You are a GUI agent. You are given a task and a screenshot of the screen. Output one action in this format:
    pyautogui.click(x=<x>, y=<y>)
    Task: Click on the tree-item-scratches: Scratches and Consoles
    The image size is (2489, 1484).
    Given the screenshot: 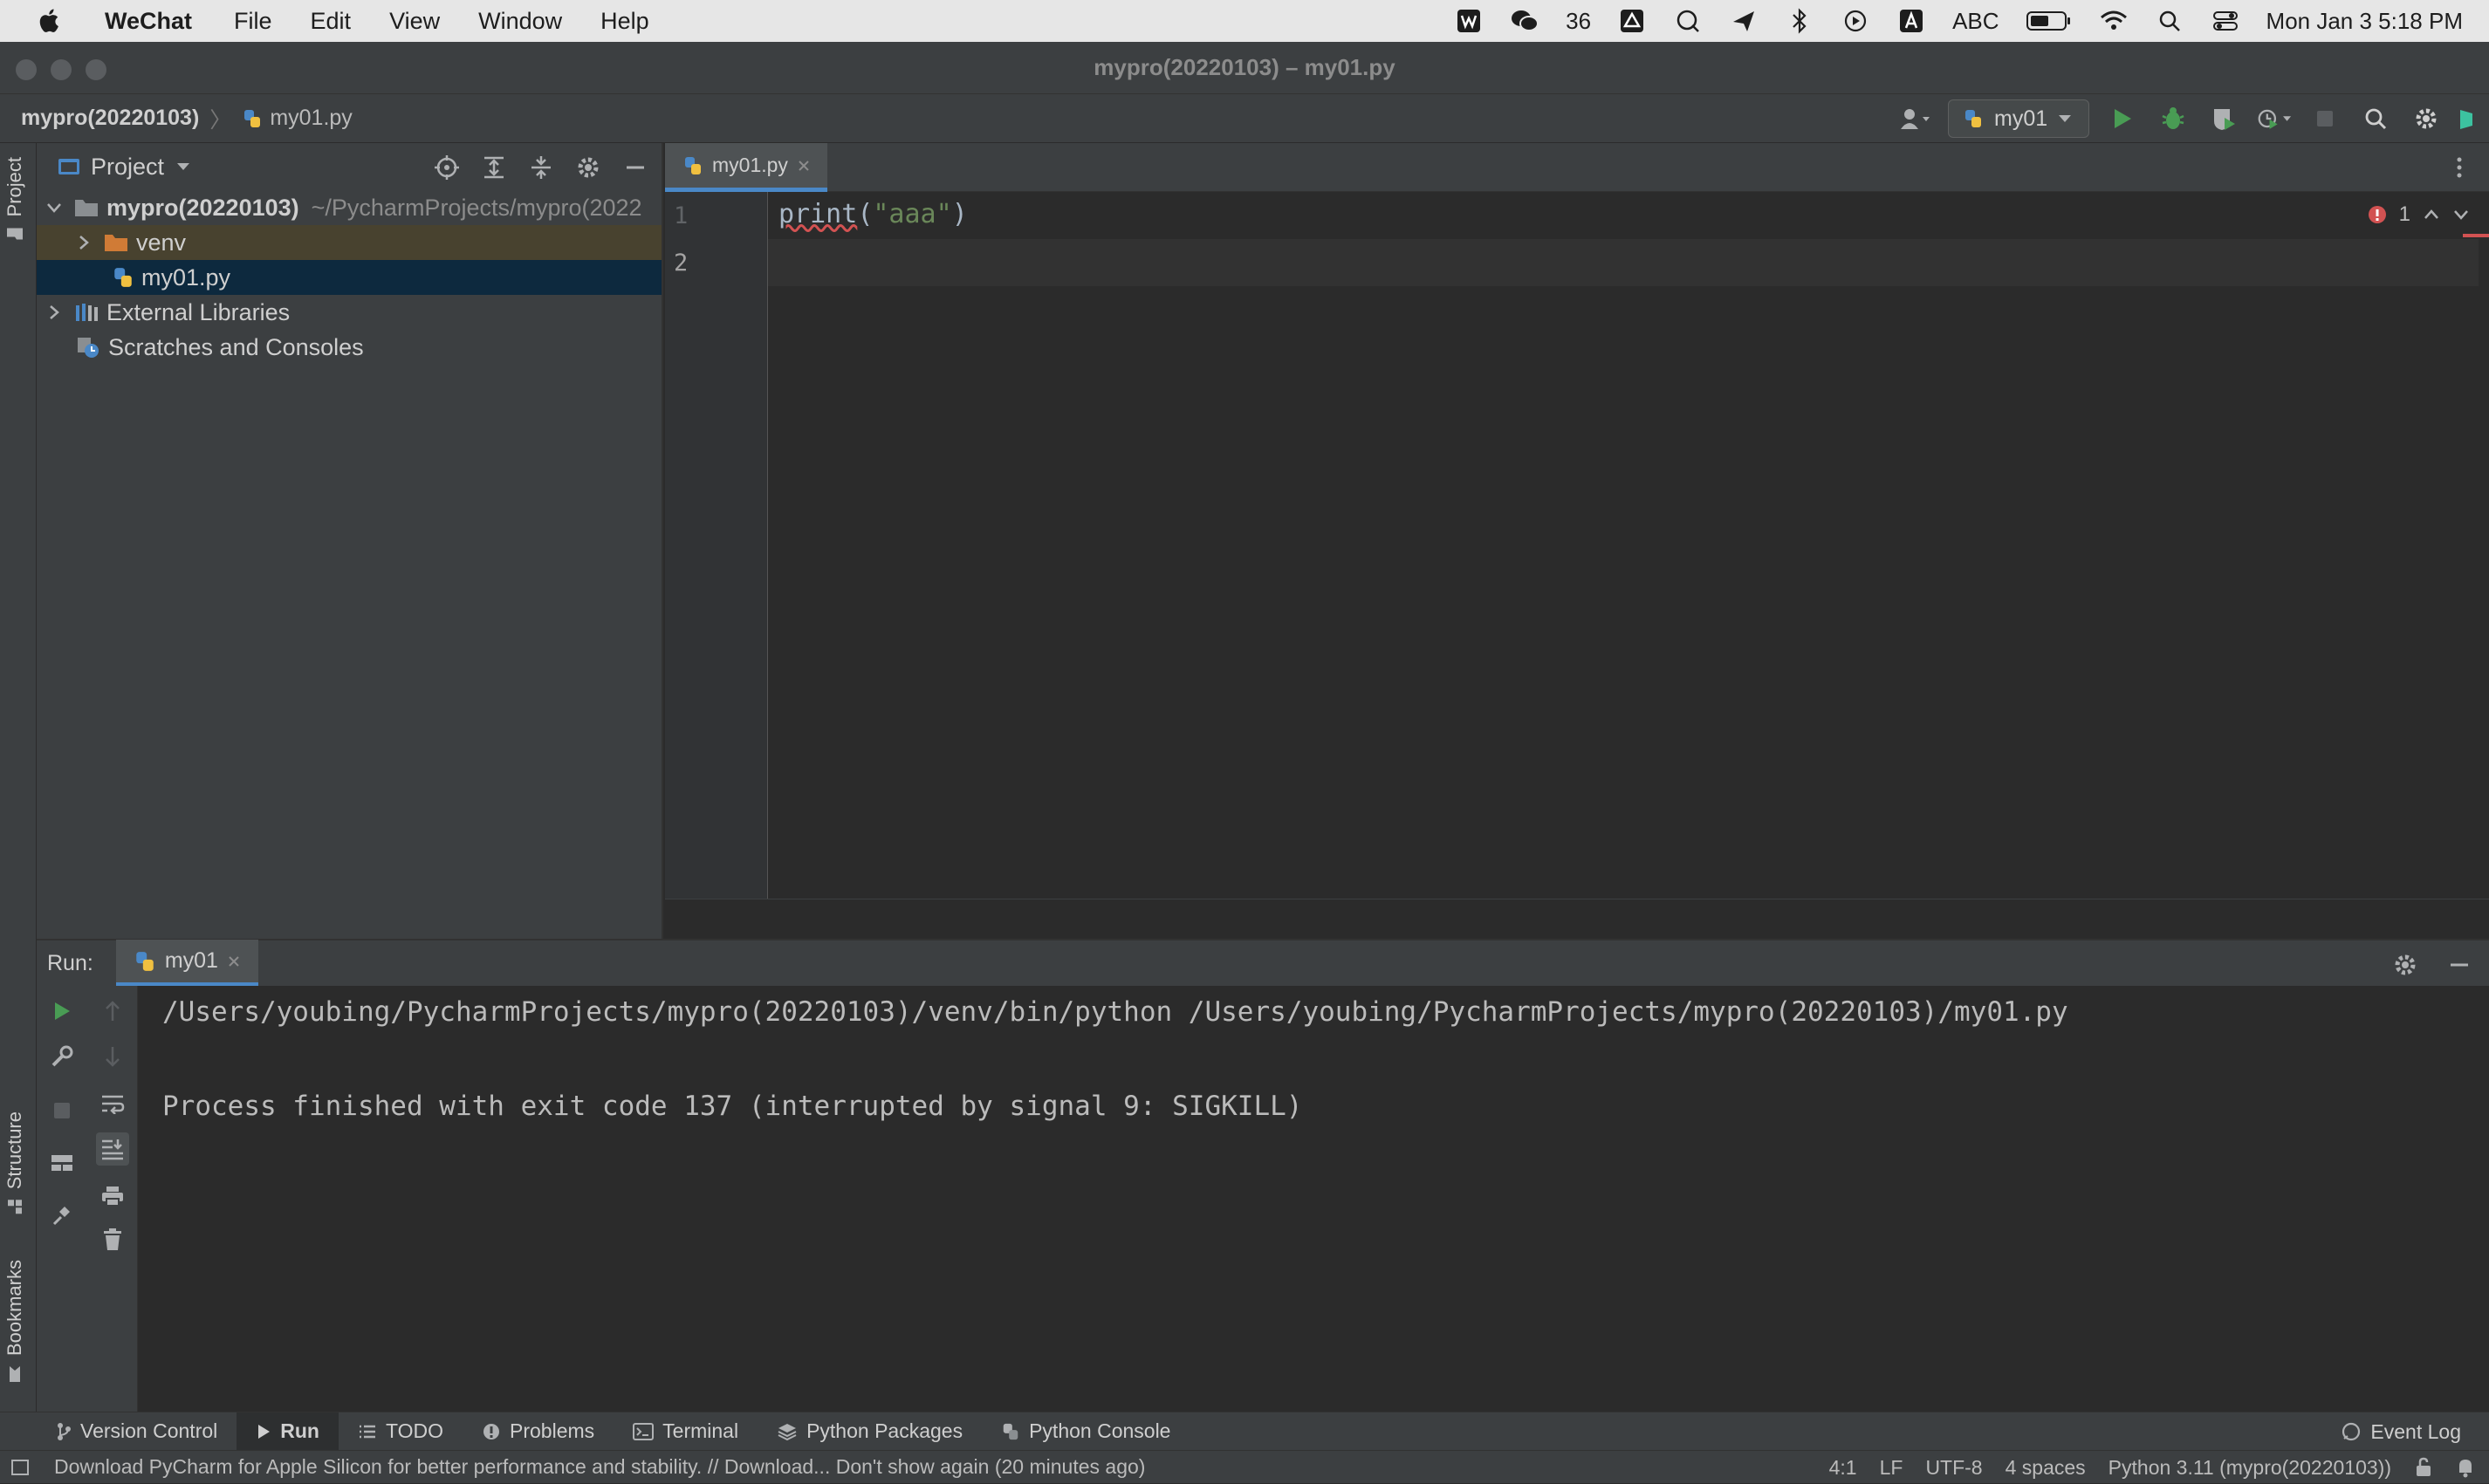 What is the action you would take?
    pyautogui.click(x=349, y=347)
    